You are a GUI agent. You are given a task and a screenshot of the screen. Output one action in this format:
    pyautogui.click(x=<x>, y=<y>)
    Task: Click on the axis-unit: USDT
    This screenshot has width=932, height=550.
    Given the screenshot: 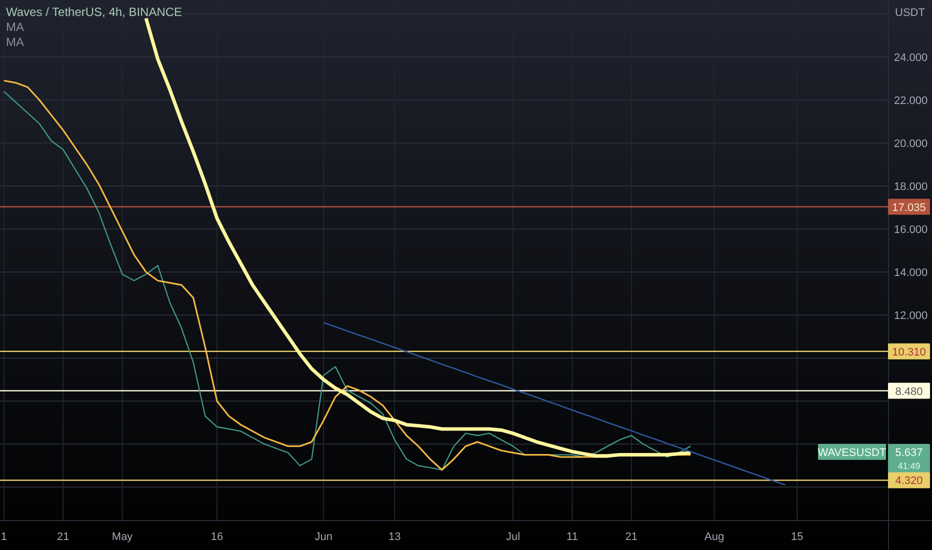 What is the action you would take?
    pyautogui.click(x=910, y=13)
    